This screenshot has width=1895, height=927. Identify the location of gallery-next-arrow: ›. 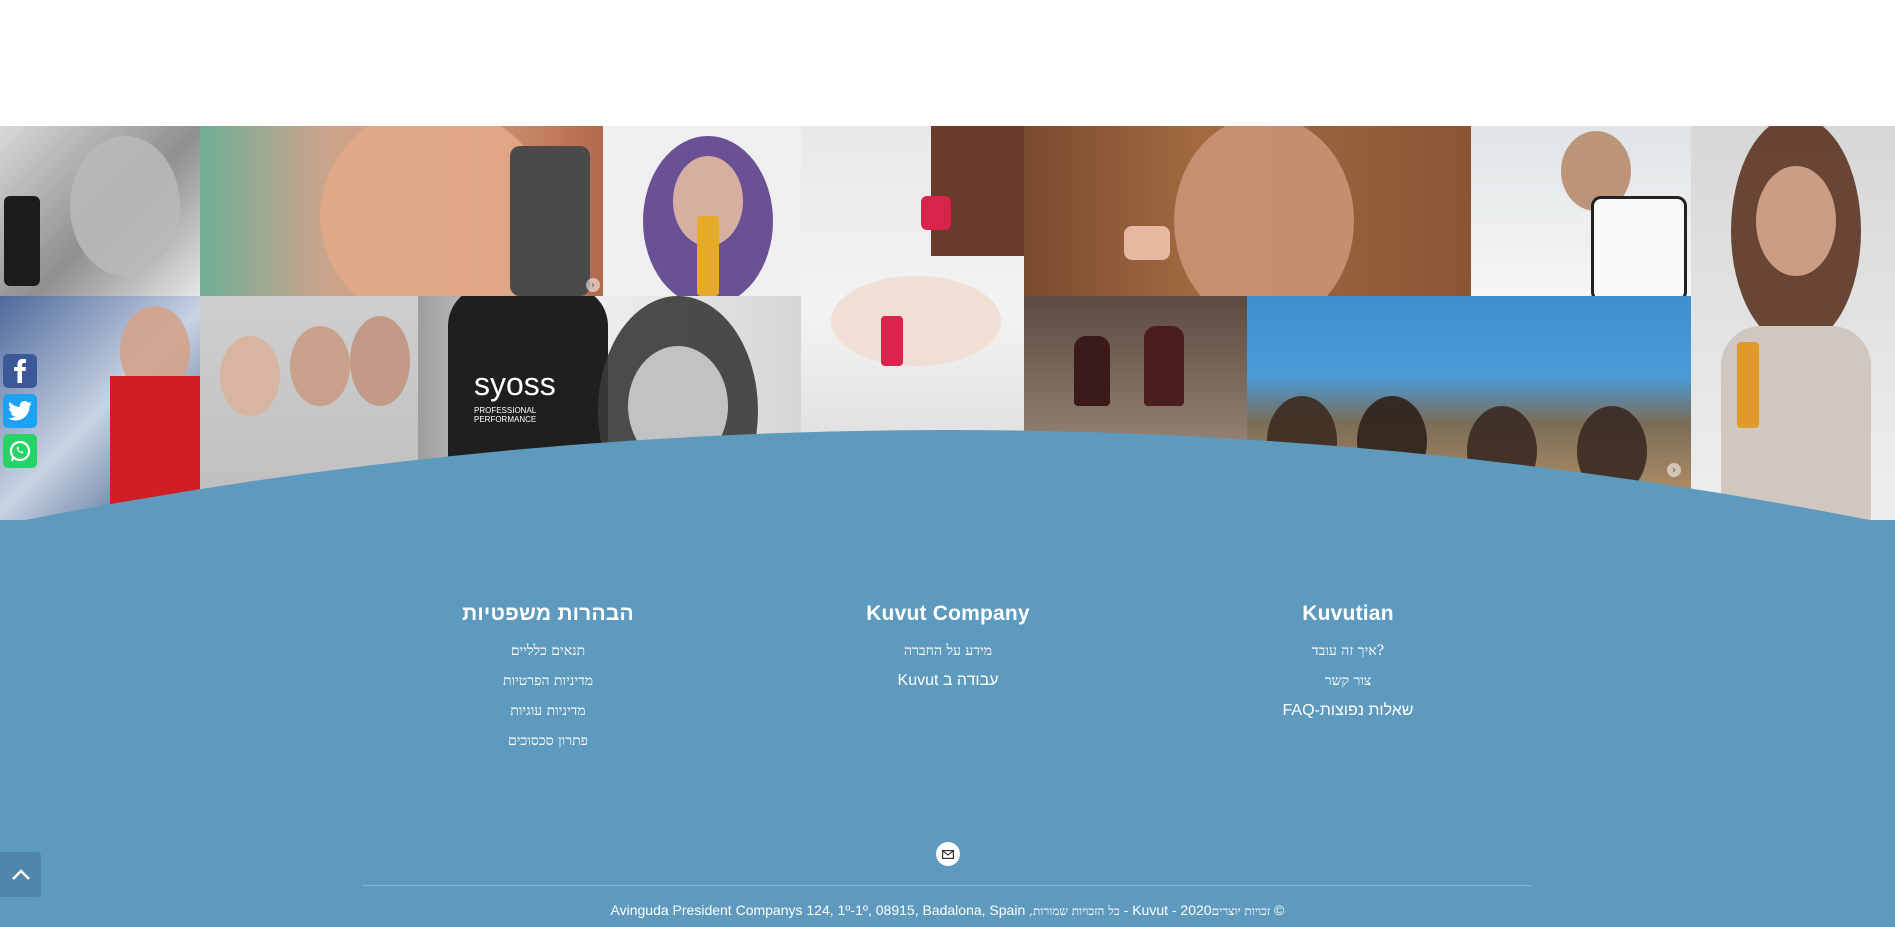
(593, 285).